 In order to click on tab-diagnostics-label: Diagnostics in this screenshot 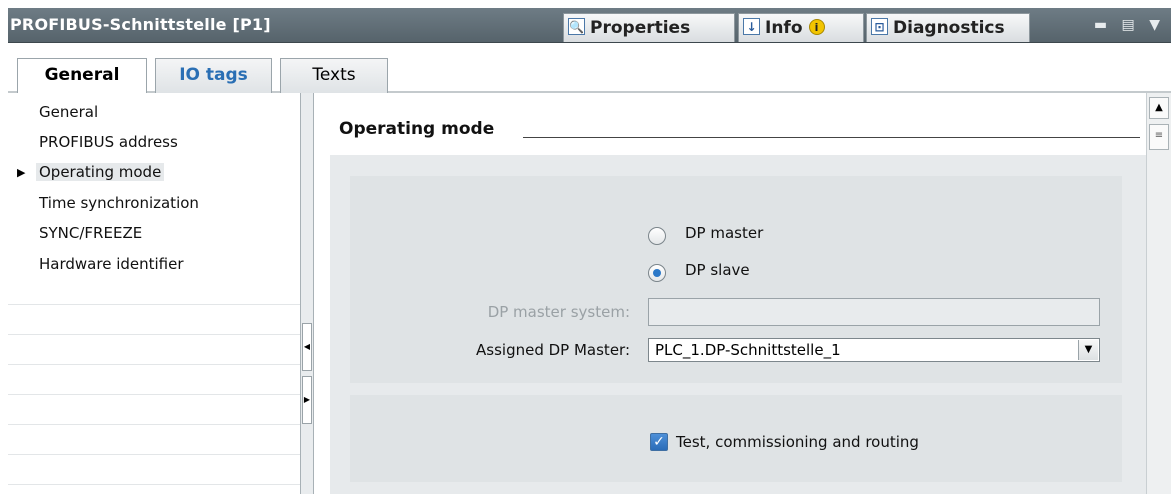, I will do `click(949, 28)`.